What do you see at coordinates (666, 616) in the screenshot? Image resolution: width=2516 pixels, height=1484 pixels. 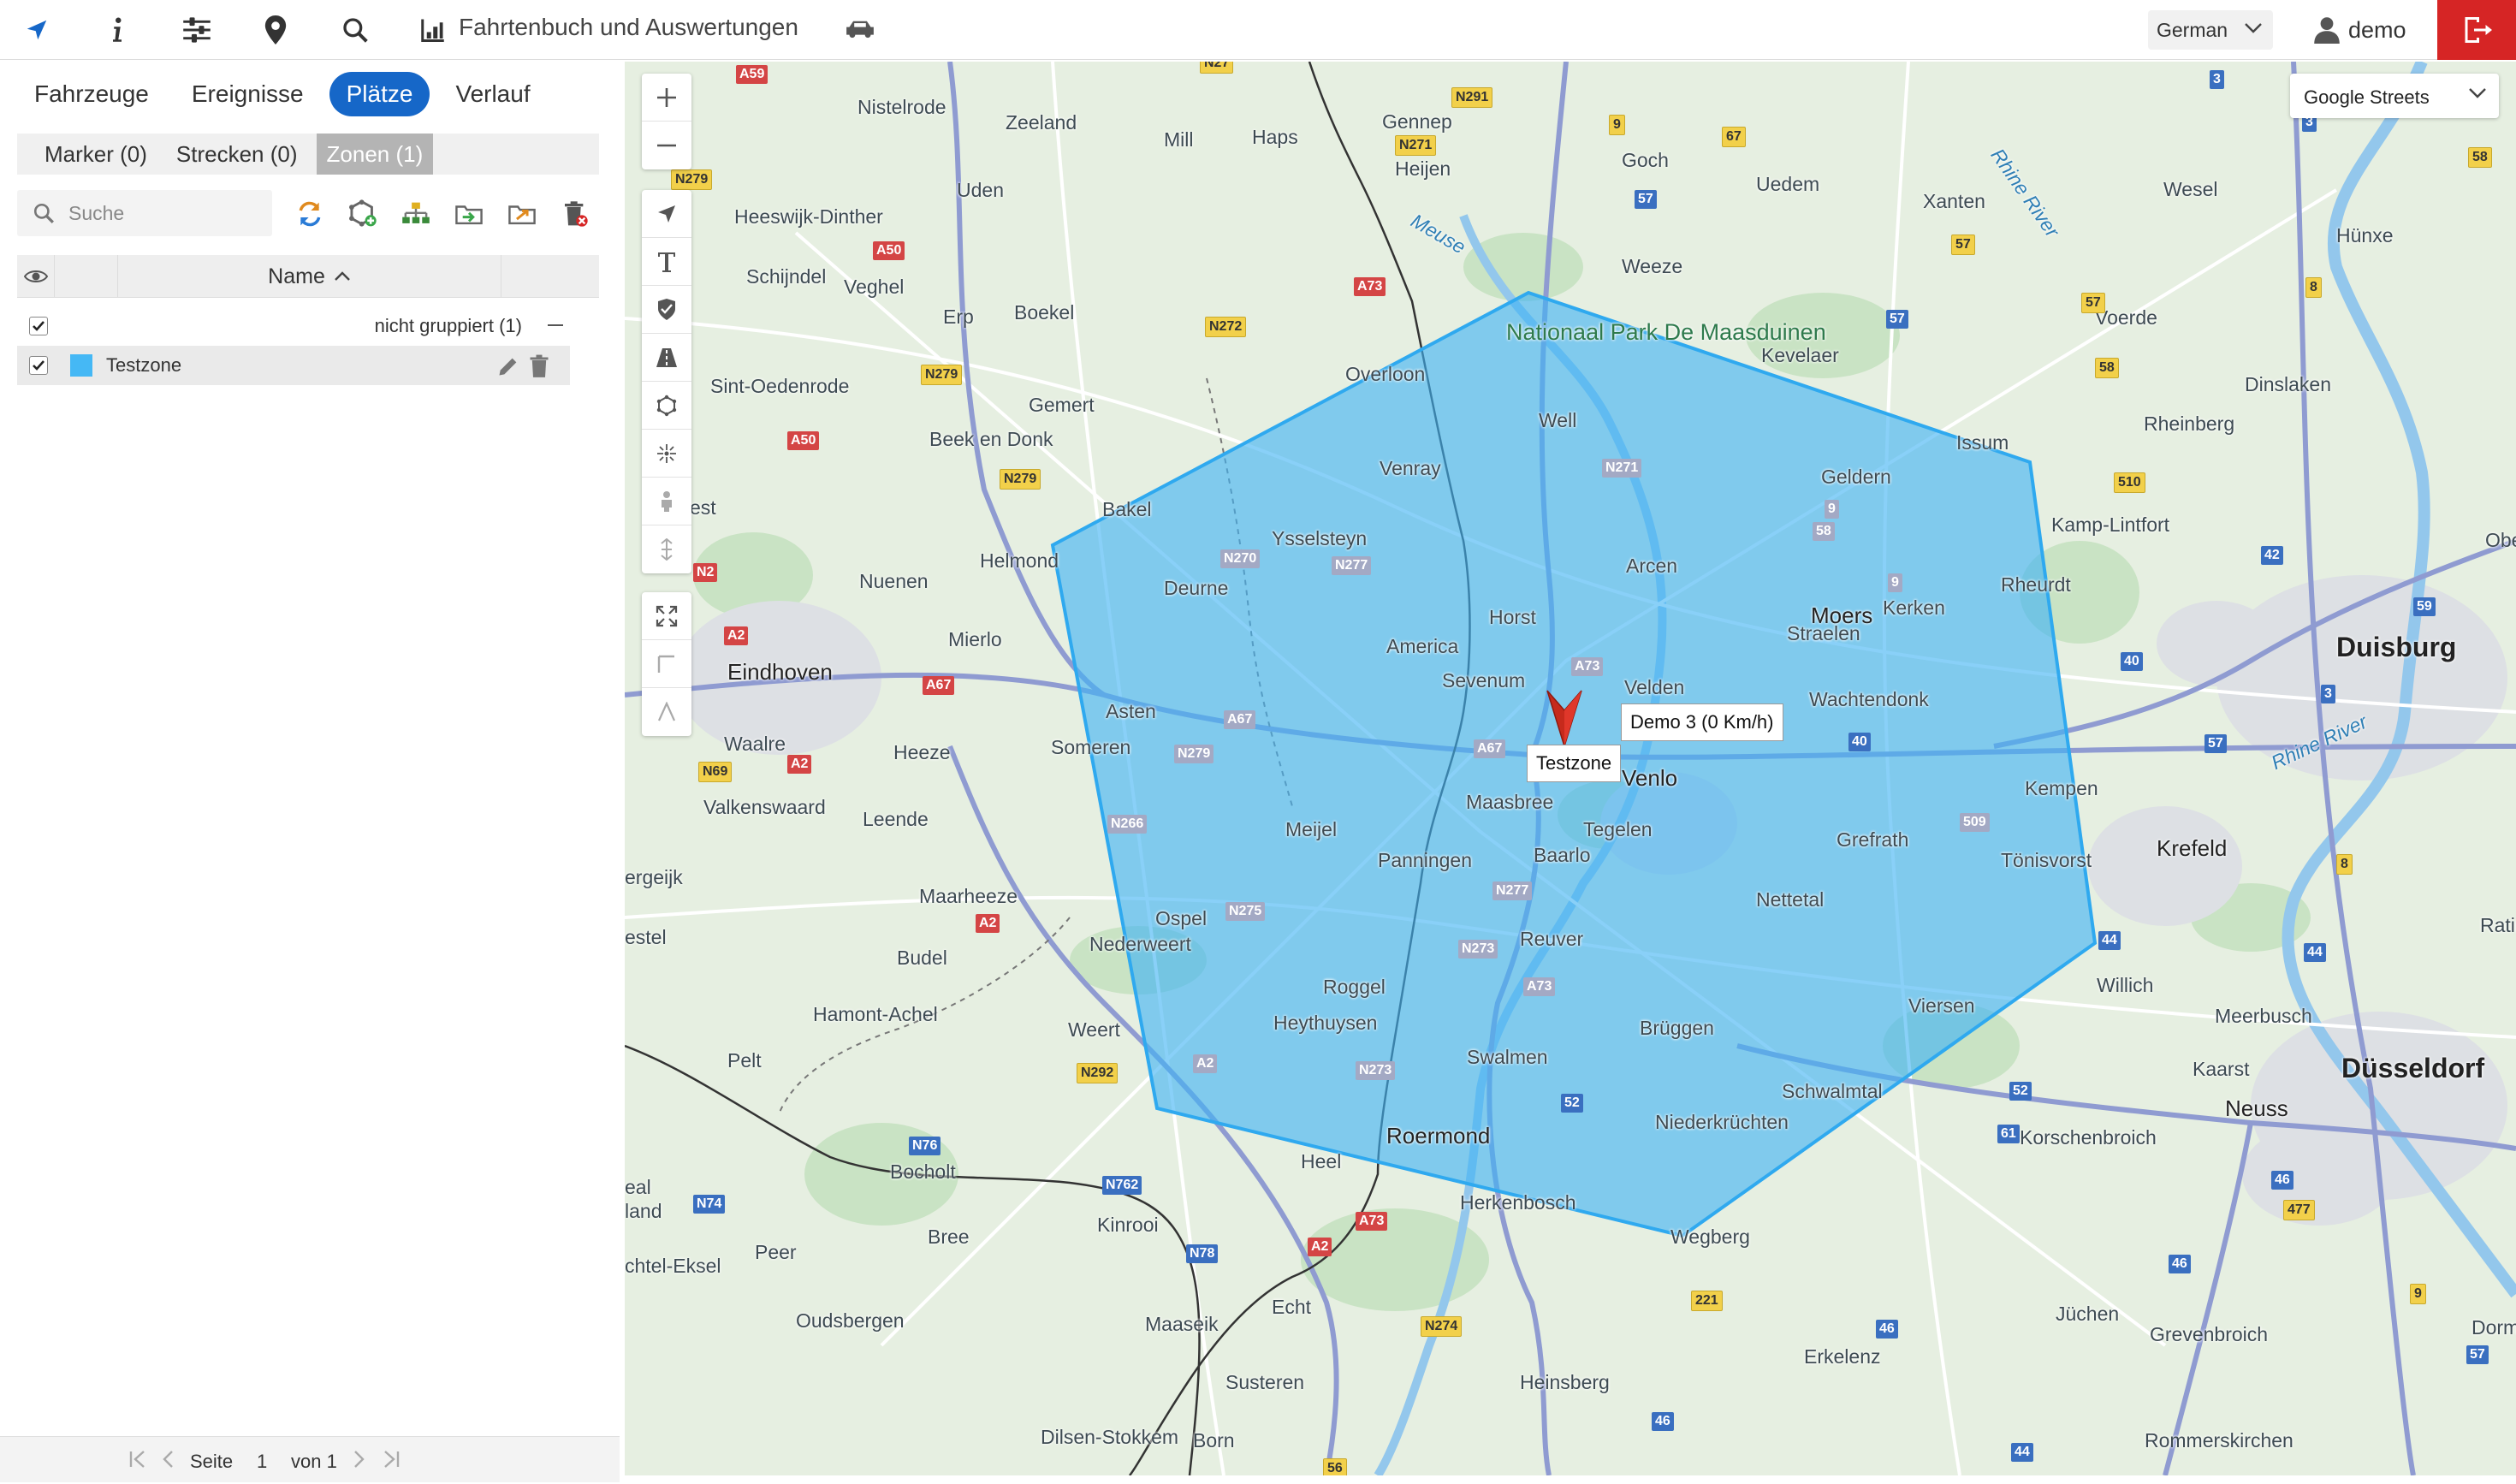 I see `fullscreen-button` at bounding box center [666, 616].